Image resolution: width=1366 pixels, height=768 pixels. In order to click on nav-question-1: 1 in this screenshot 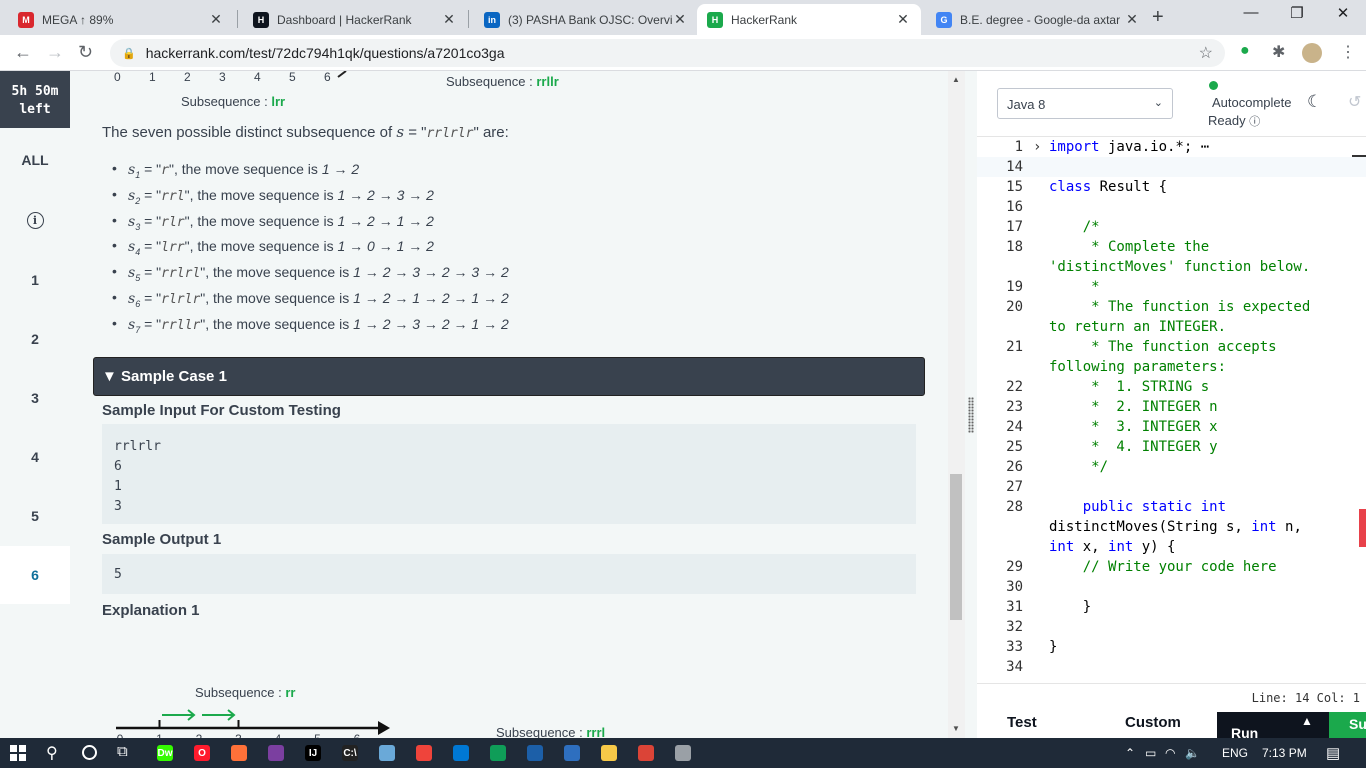, I will do `click(35, 280)`.